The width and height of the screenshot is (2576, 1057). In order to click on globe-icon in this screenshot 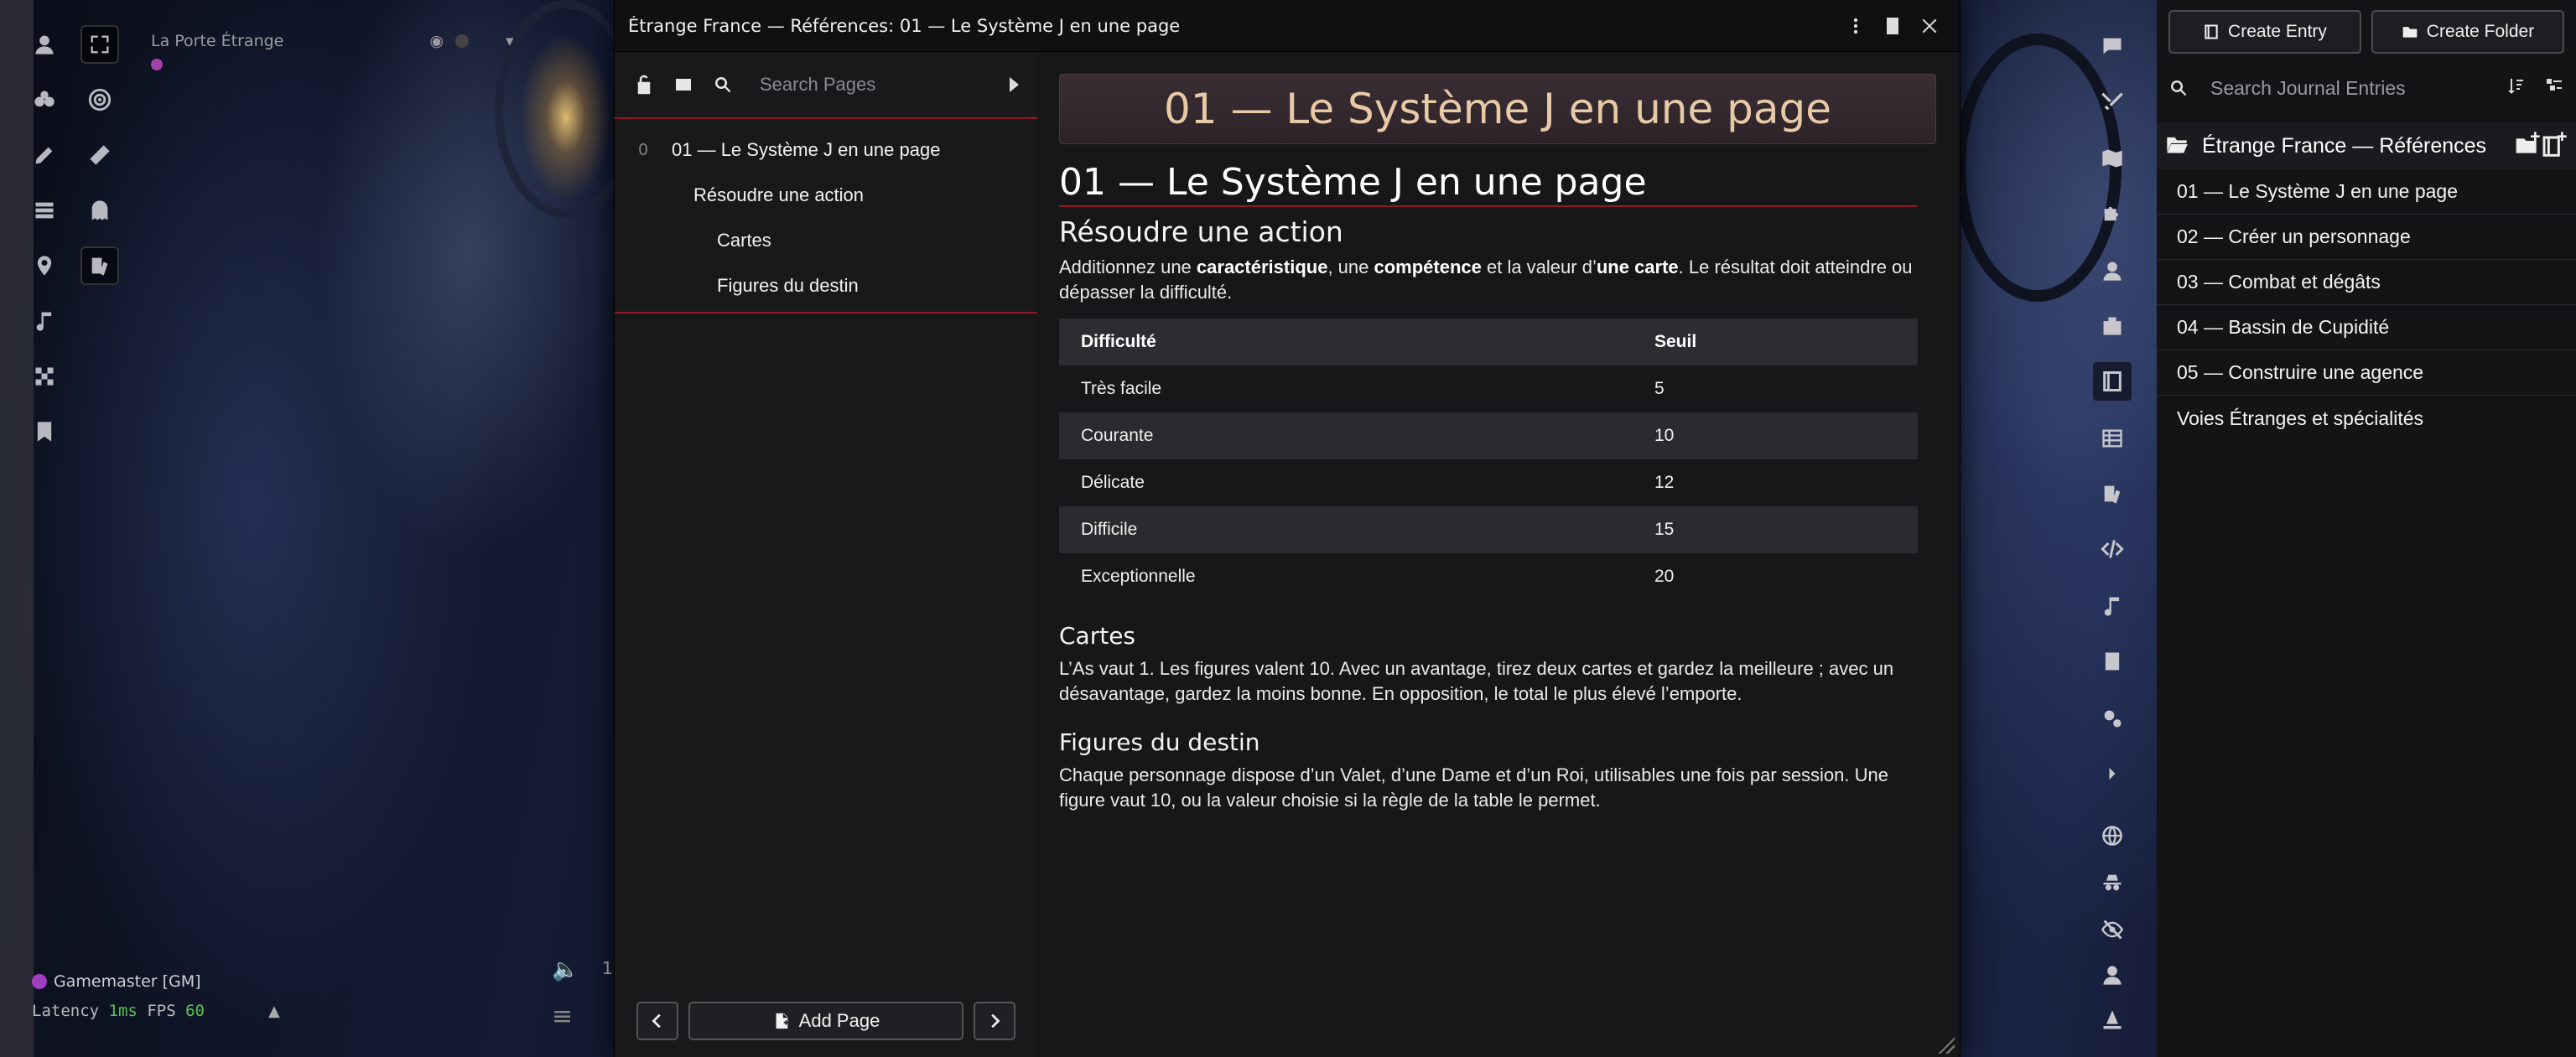, I will do `click(2112, 835)`.